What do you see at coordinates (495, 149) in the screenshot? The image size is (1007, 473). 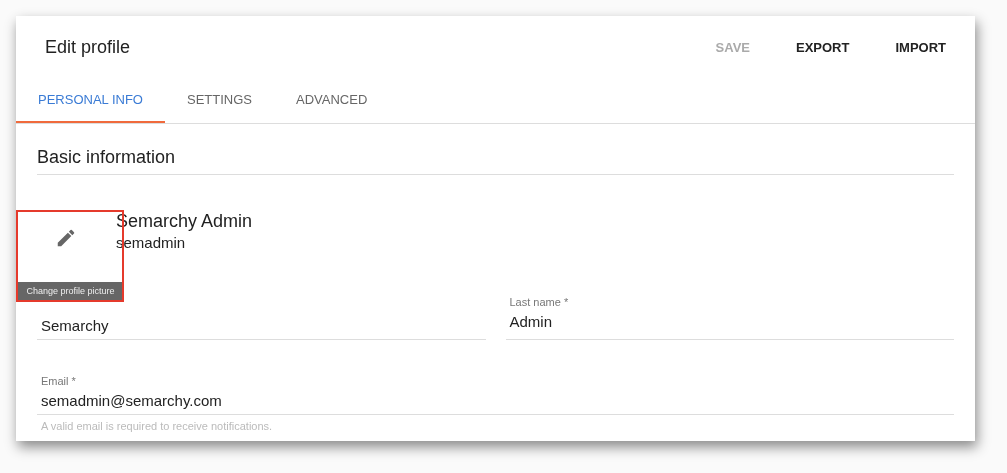 I see `section-title: Basic information` at bounding box center [495, 149].